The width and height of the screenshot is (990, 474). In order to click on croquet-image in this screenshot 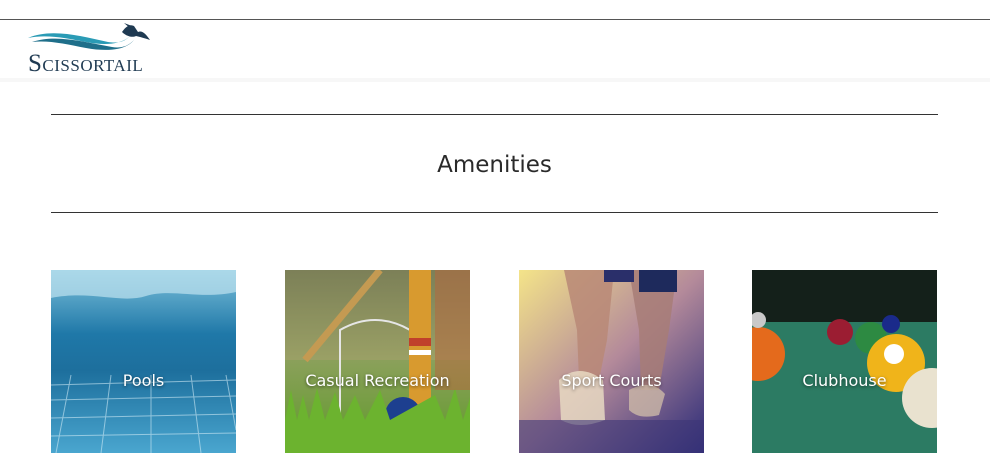, I will do `click(377, 361)`.